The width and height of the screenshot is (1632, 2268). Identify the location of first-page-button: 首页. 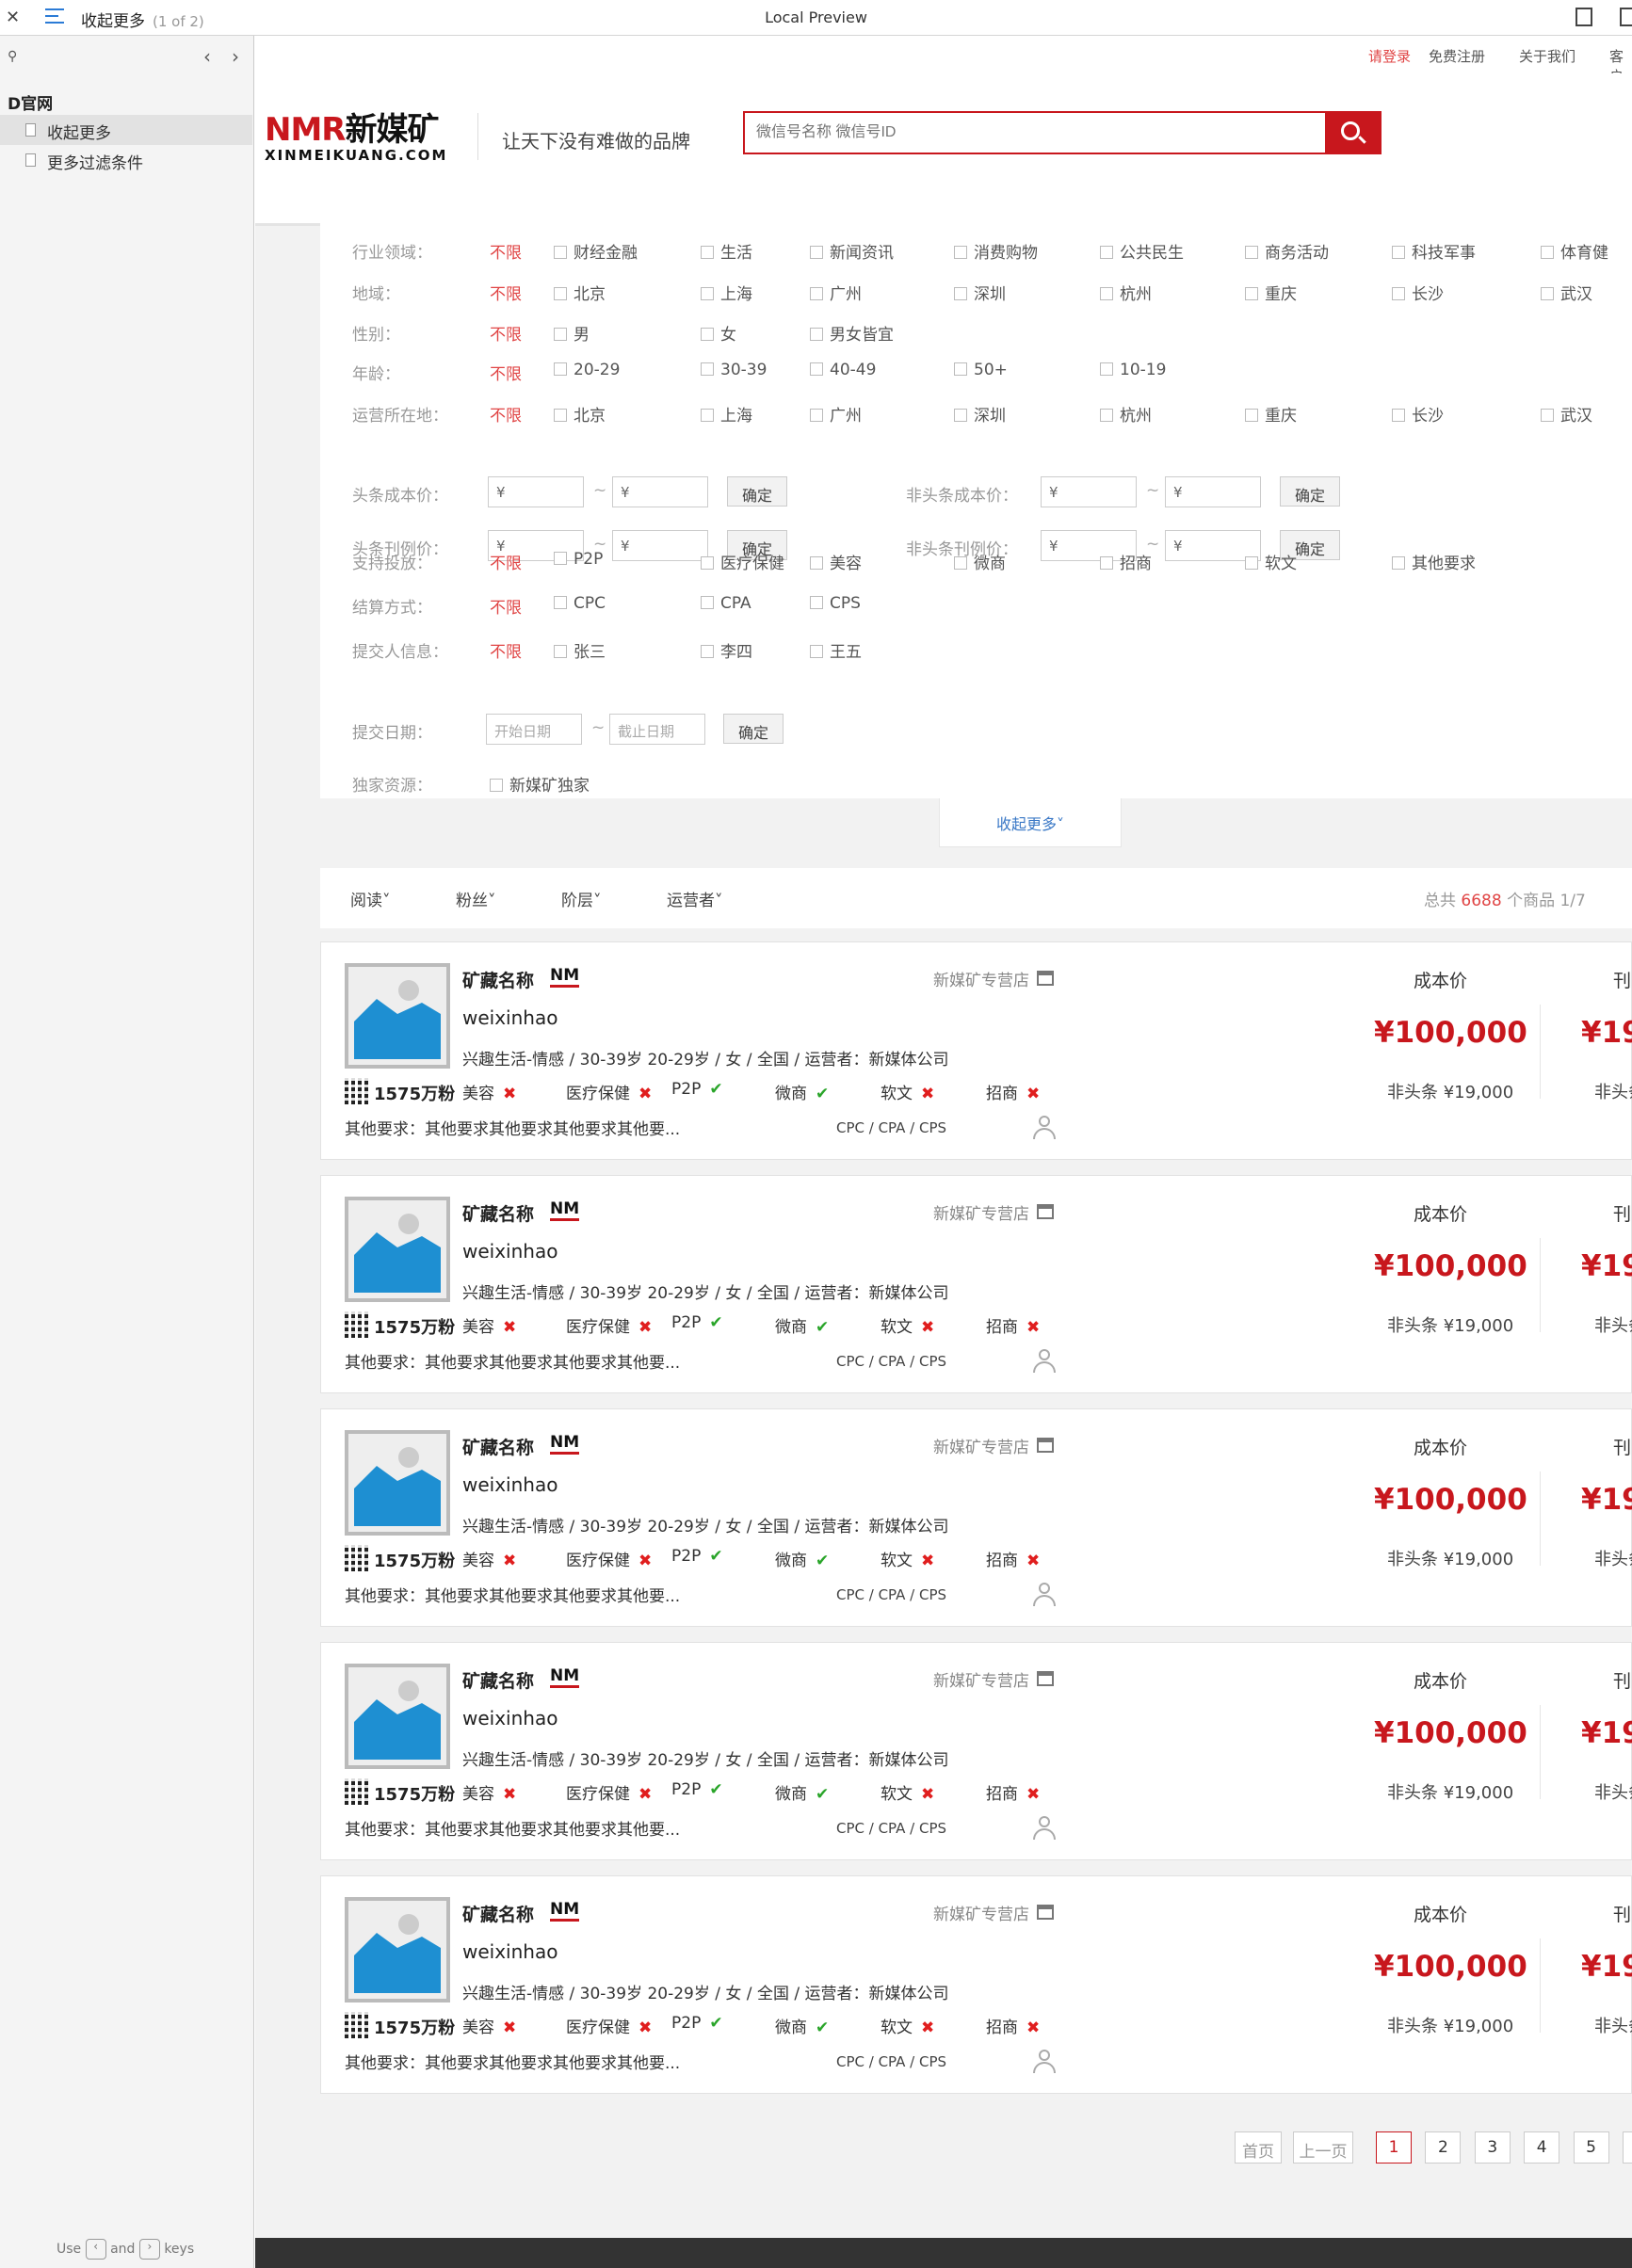
(1258, 2147).